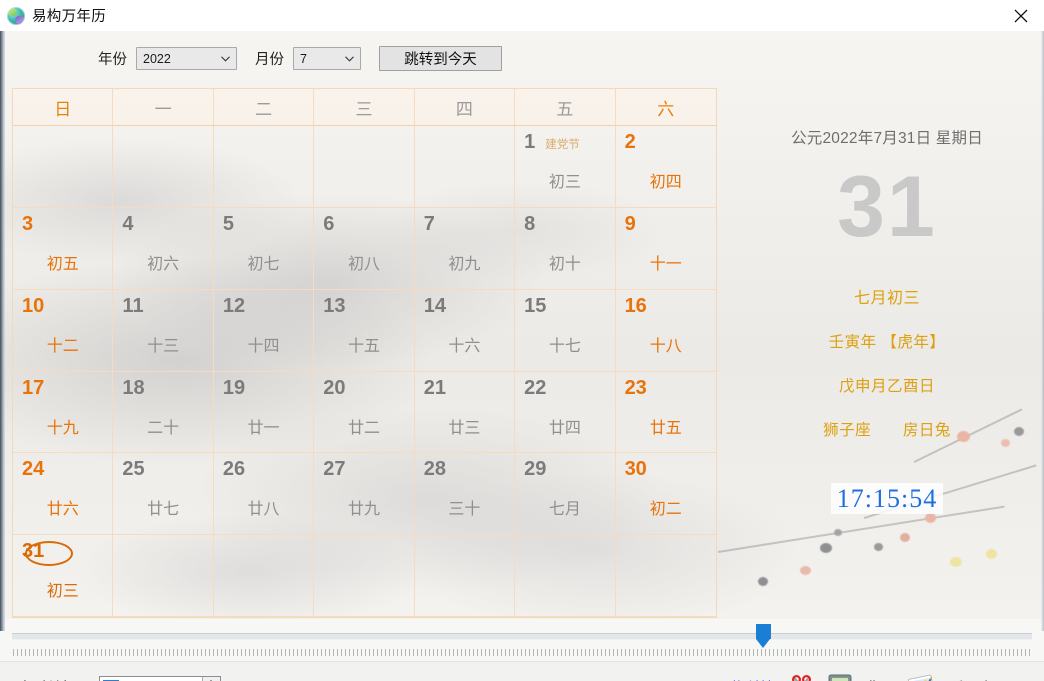 The image size is (1044, 681). I want to click on month-label: 月份, so click(269, 60).